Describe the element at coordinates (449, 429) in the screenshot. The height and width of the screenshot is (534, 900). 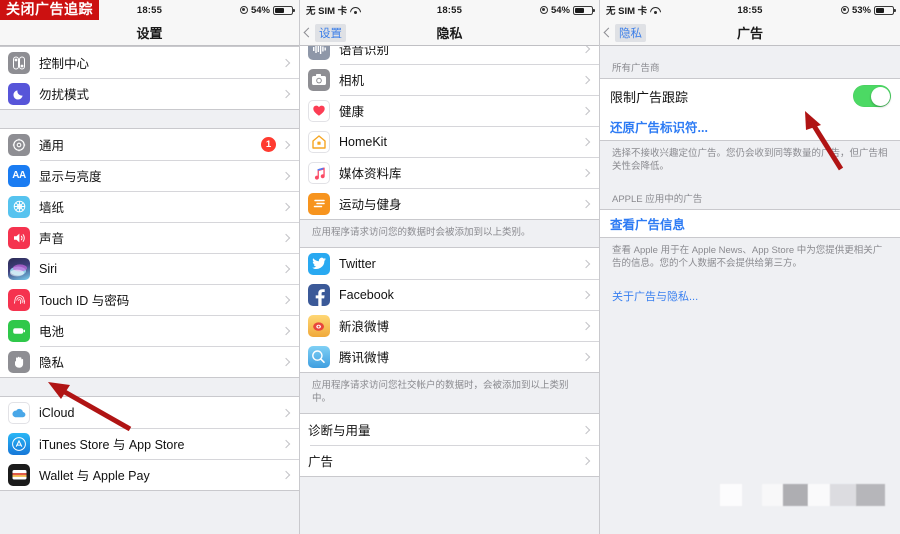
I see `list-item-diagnostics-usage: 诊断与用量` at that location.